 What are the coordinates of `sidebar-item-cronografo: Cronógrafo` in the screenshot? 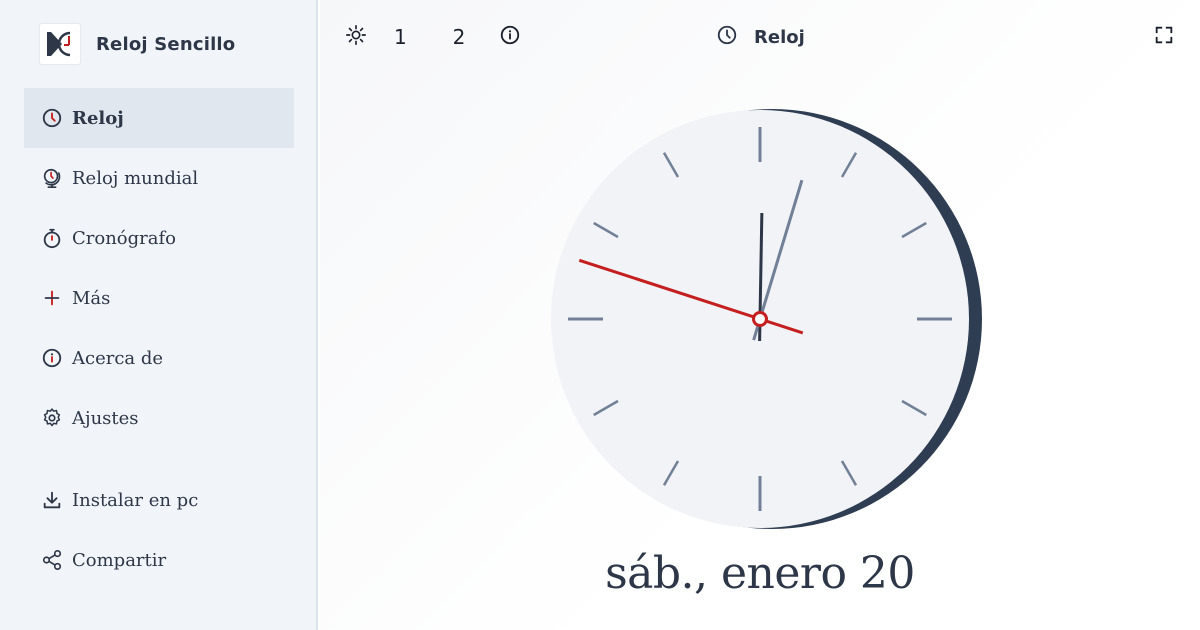 It's located at (159, 238).